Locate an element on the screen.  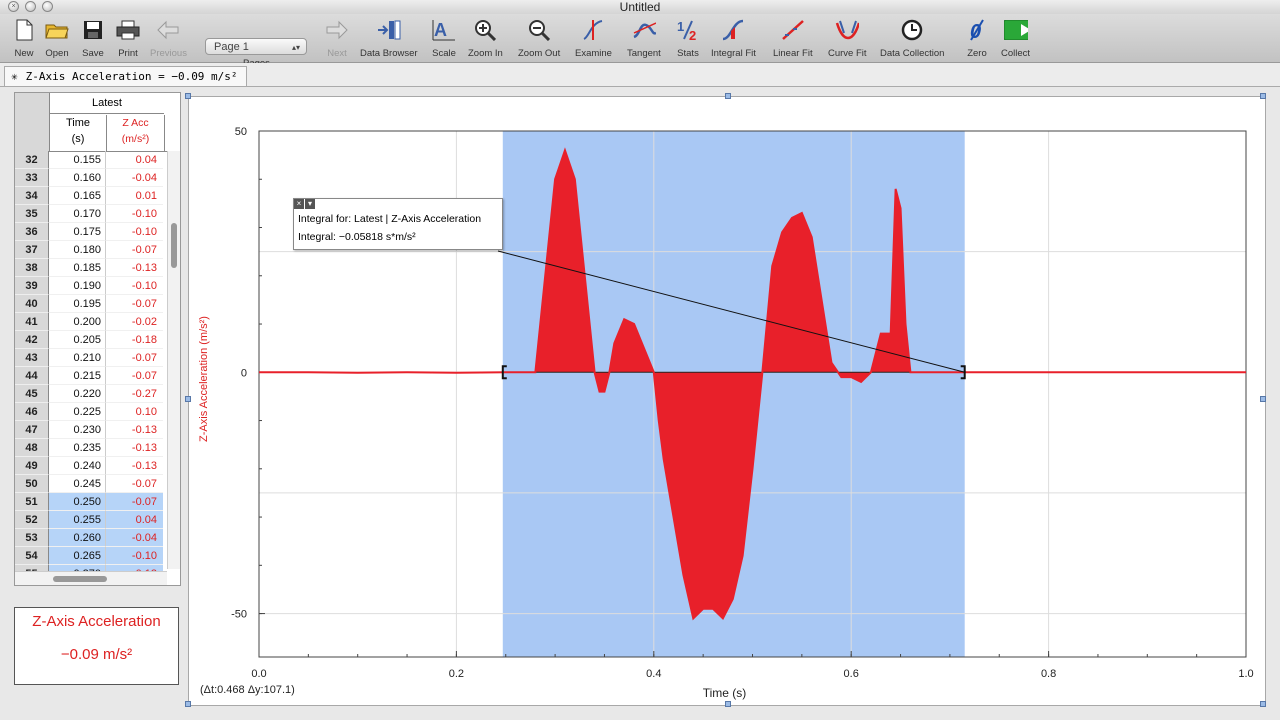
table-row: 39 0.190 -0.10 is located at coordinates (90, 286).